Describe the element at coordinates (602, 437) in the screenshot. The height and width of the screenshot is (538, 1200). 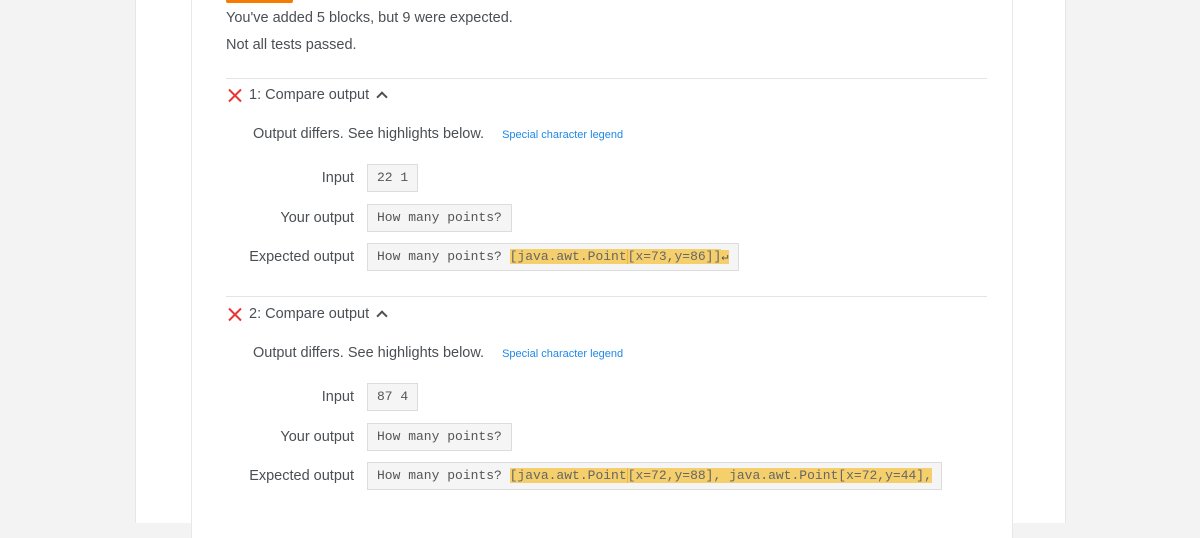
I see `test-2-your-output-row: Your output How many points?` at that location.